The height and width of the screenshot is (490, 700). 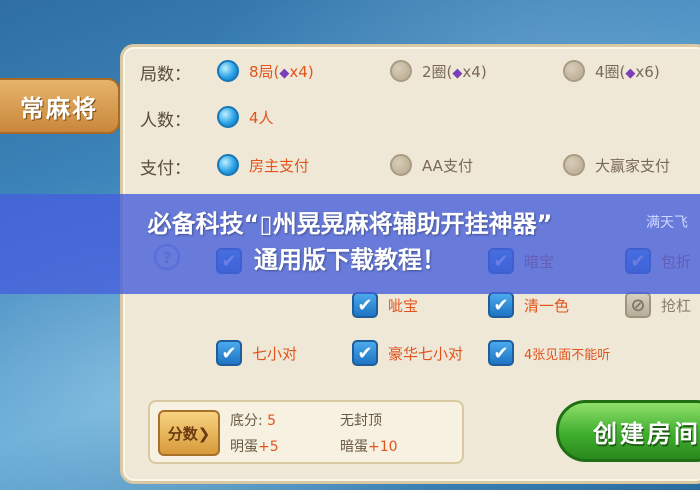 What do you see at coordinates (246, 421) in the screenshot?
I see `base-score-label: 底分:` at bounding box center [246, 421].